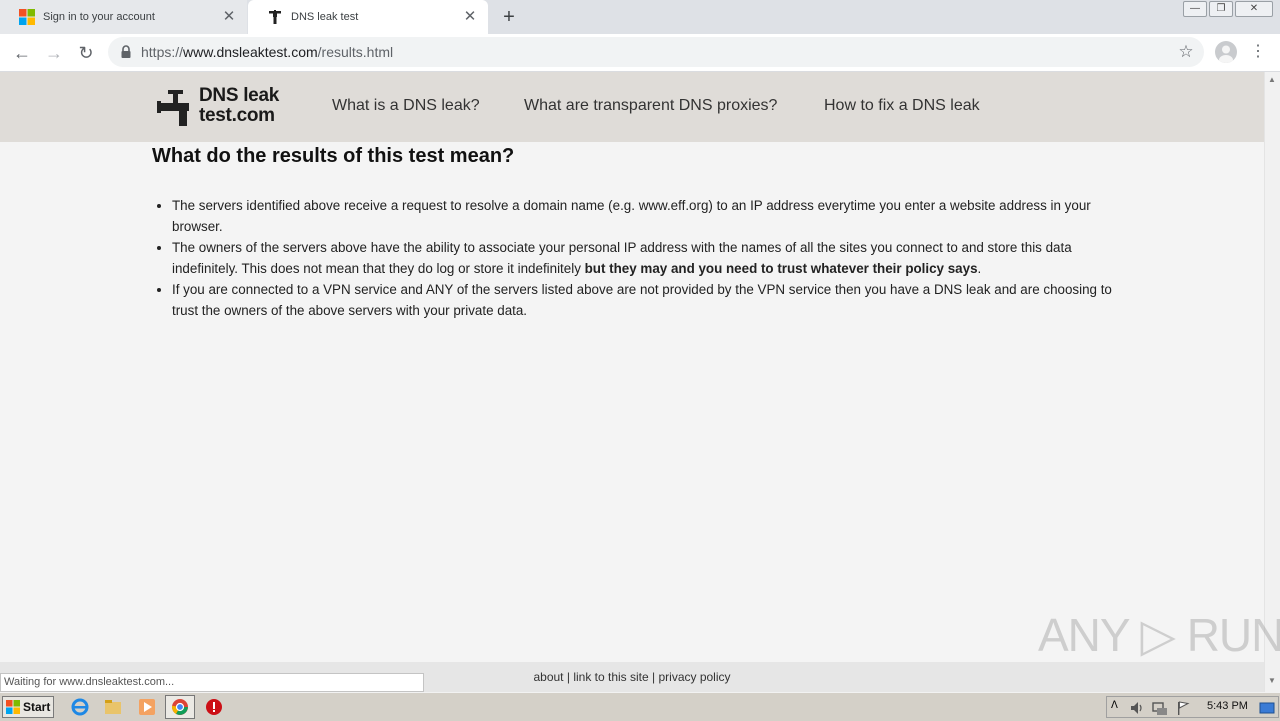 This screenshot has height=721, width=1280. Describe the element at coordinates (1114, 705) in the screenshot. I see `tray-expand-icon: ᐱ` at that location.